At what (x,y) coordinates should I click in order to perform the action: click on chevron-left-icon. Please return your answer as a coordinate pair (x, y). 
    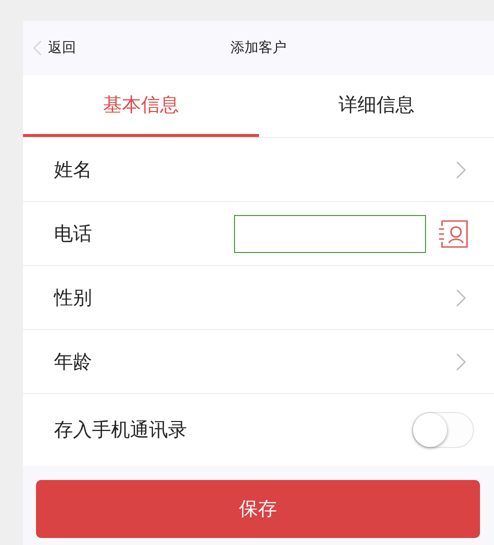
    Looking at the image, I should click on (37, 48).